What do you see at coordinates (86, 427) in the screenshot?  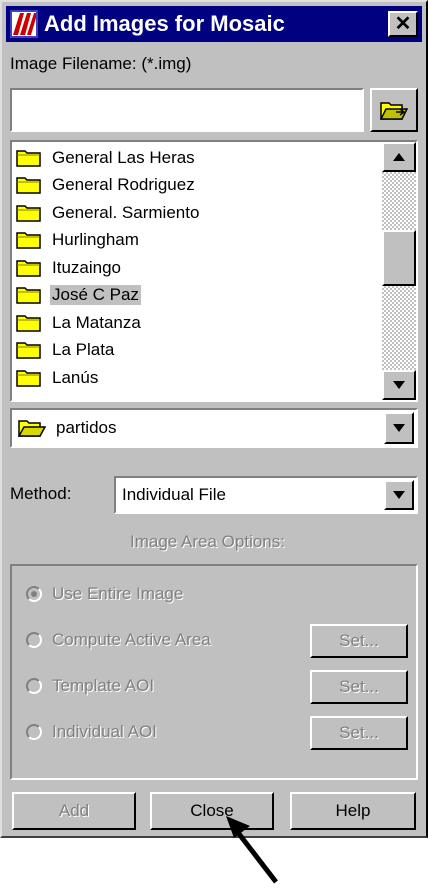 I see `directory-value: partidos` at bounding box center [86, 427].